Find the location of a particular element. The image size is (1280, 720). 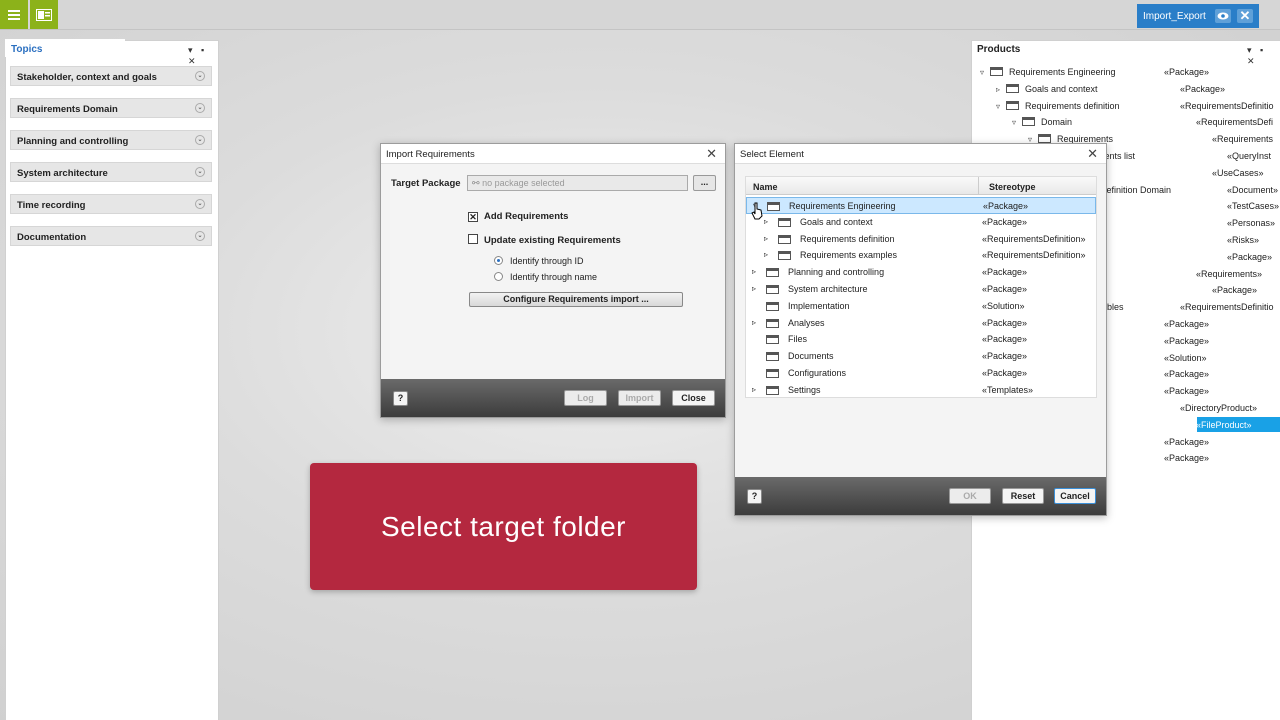

dialog-title: Import Requirements is located at coordinates (430, 154).